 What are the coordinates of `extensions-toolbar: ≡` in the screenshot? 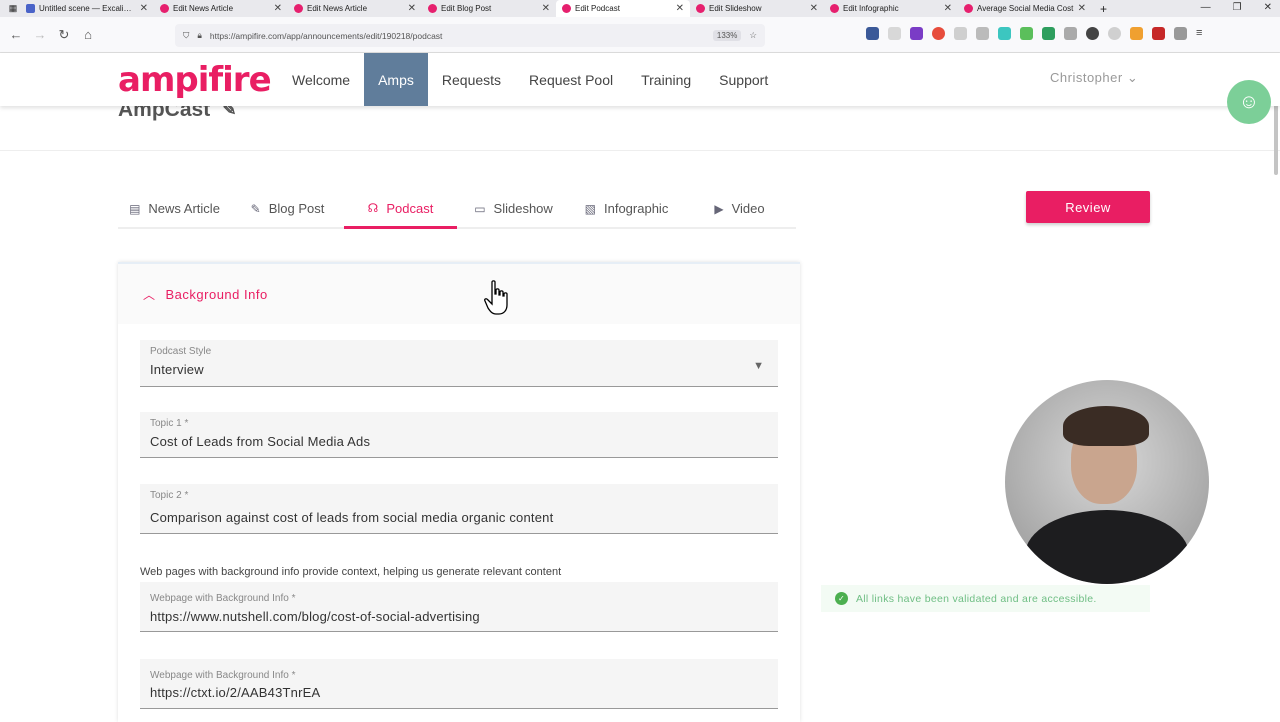 It's located at (1037, 33).